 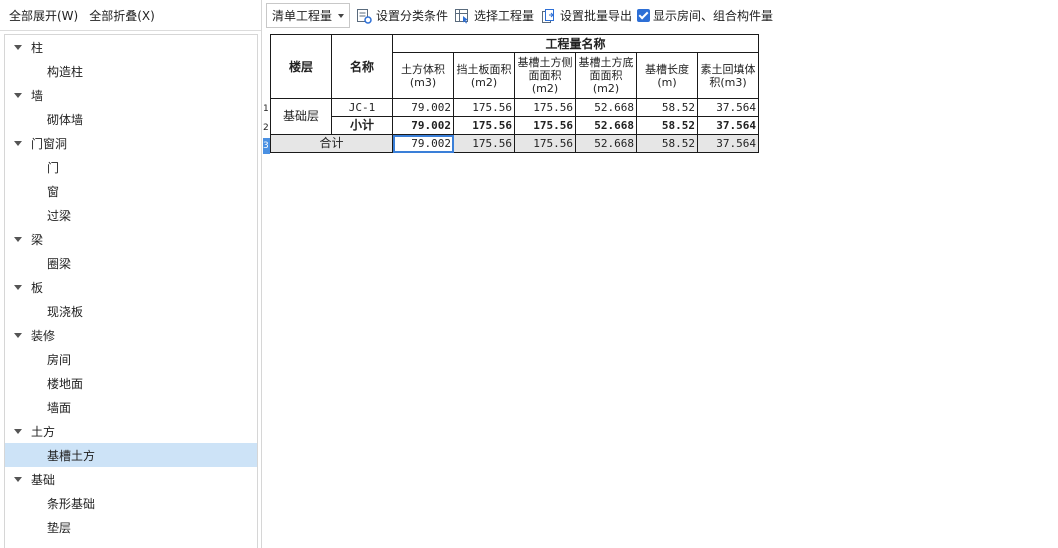 I want to click on row-number-active: 3, so click(x=266, y=146).